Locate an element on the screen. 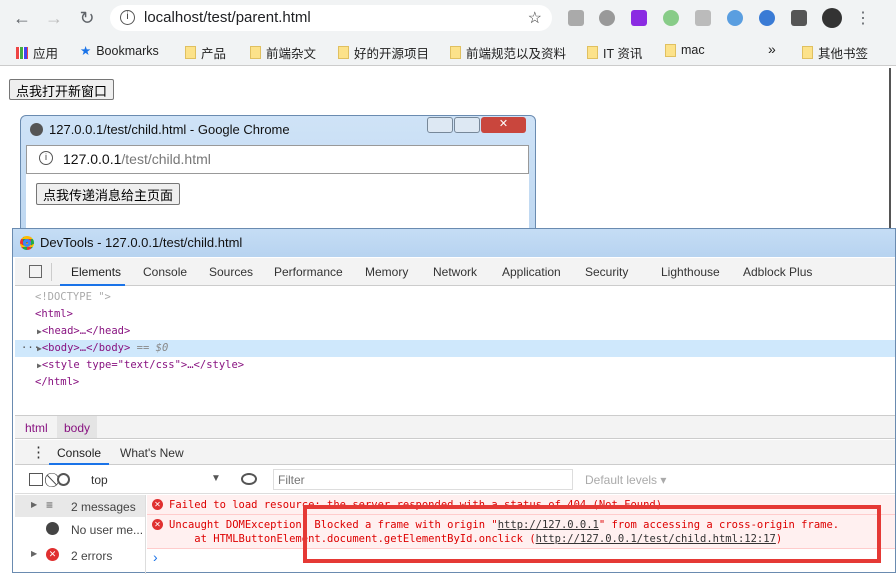  bookmark-folder: 产品 is located at coordinates (205, 52).